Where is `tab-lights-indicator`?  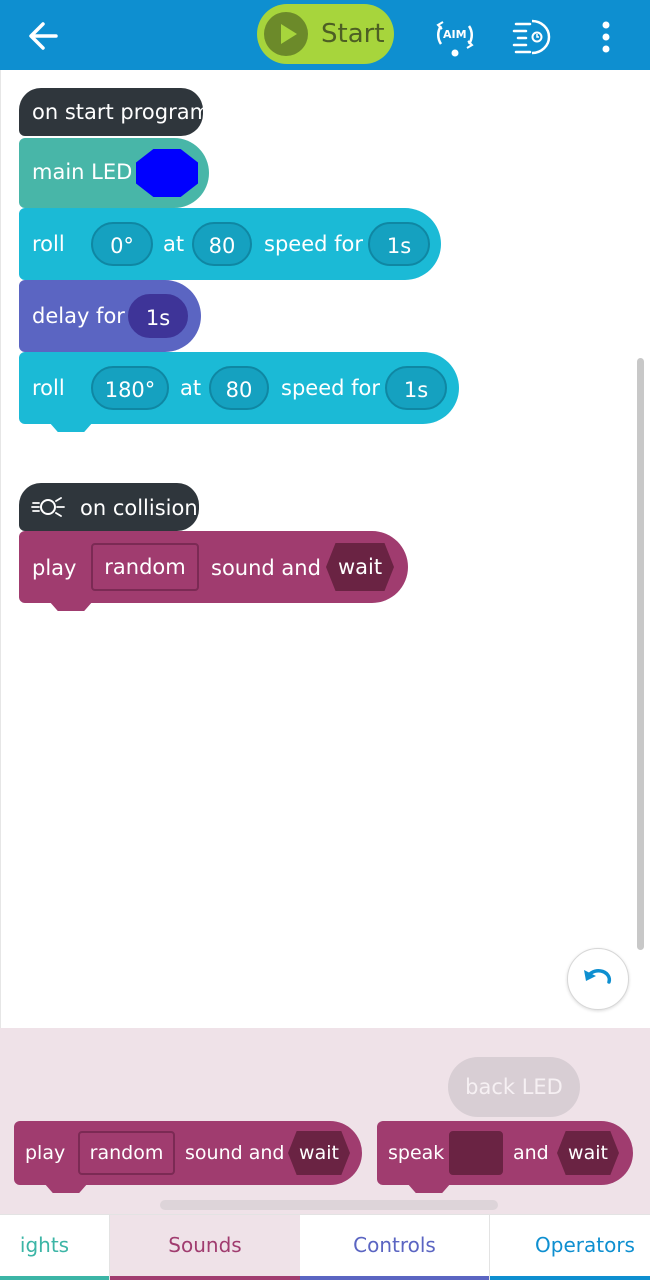 tab-lights-indicator is located at coordinates (54, 1278).